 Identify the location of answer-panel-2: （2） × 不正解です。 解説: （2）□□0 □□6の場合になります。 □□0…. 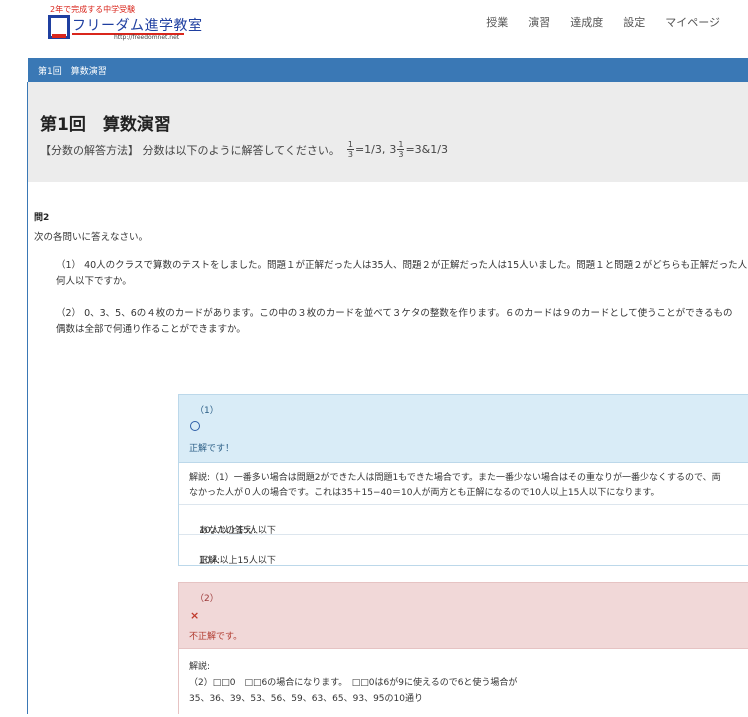
(463, 648).